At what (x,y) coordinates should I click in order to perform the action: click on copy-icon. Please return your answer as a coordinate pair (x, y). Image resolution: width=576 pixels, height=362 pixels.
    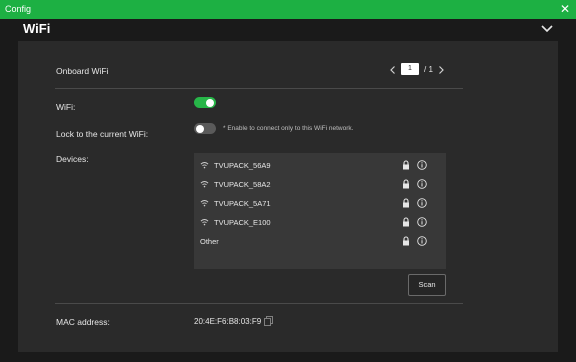
    Looking at the image, I should click on (268, 321).